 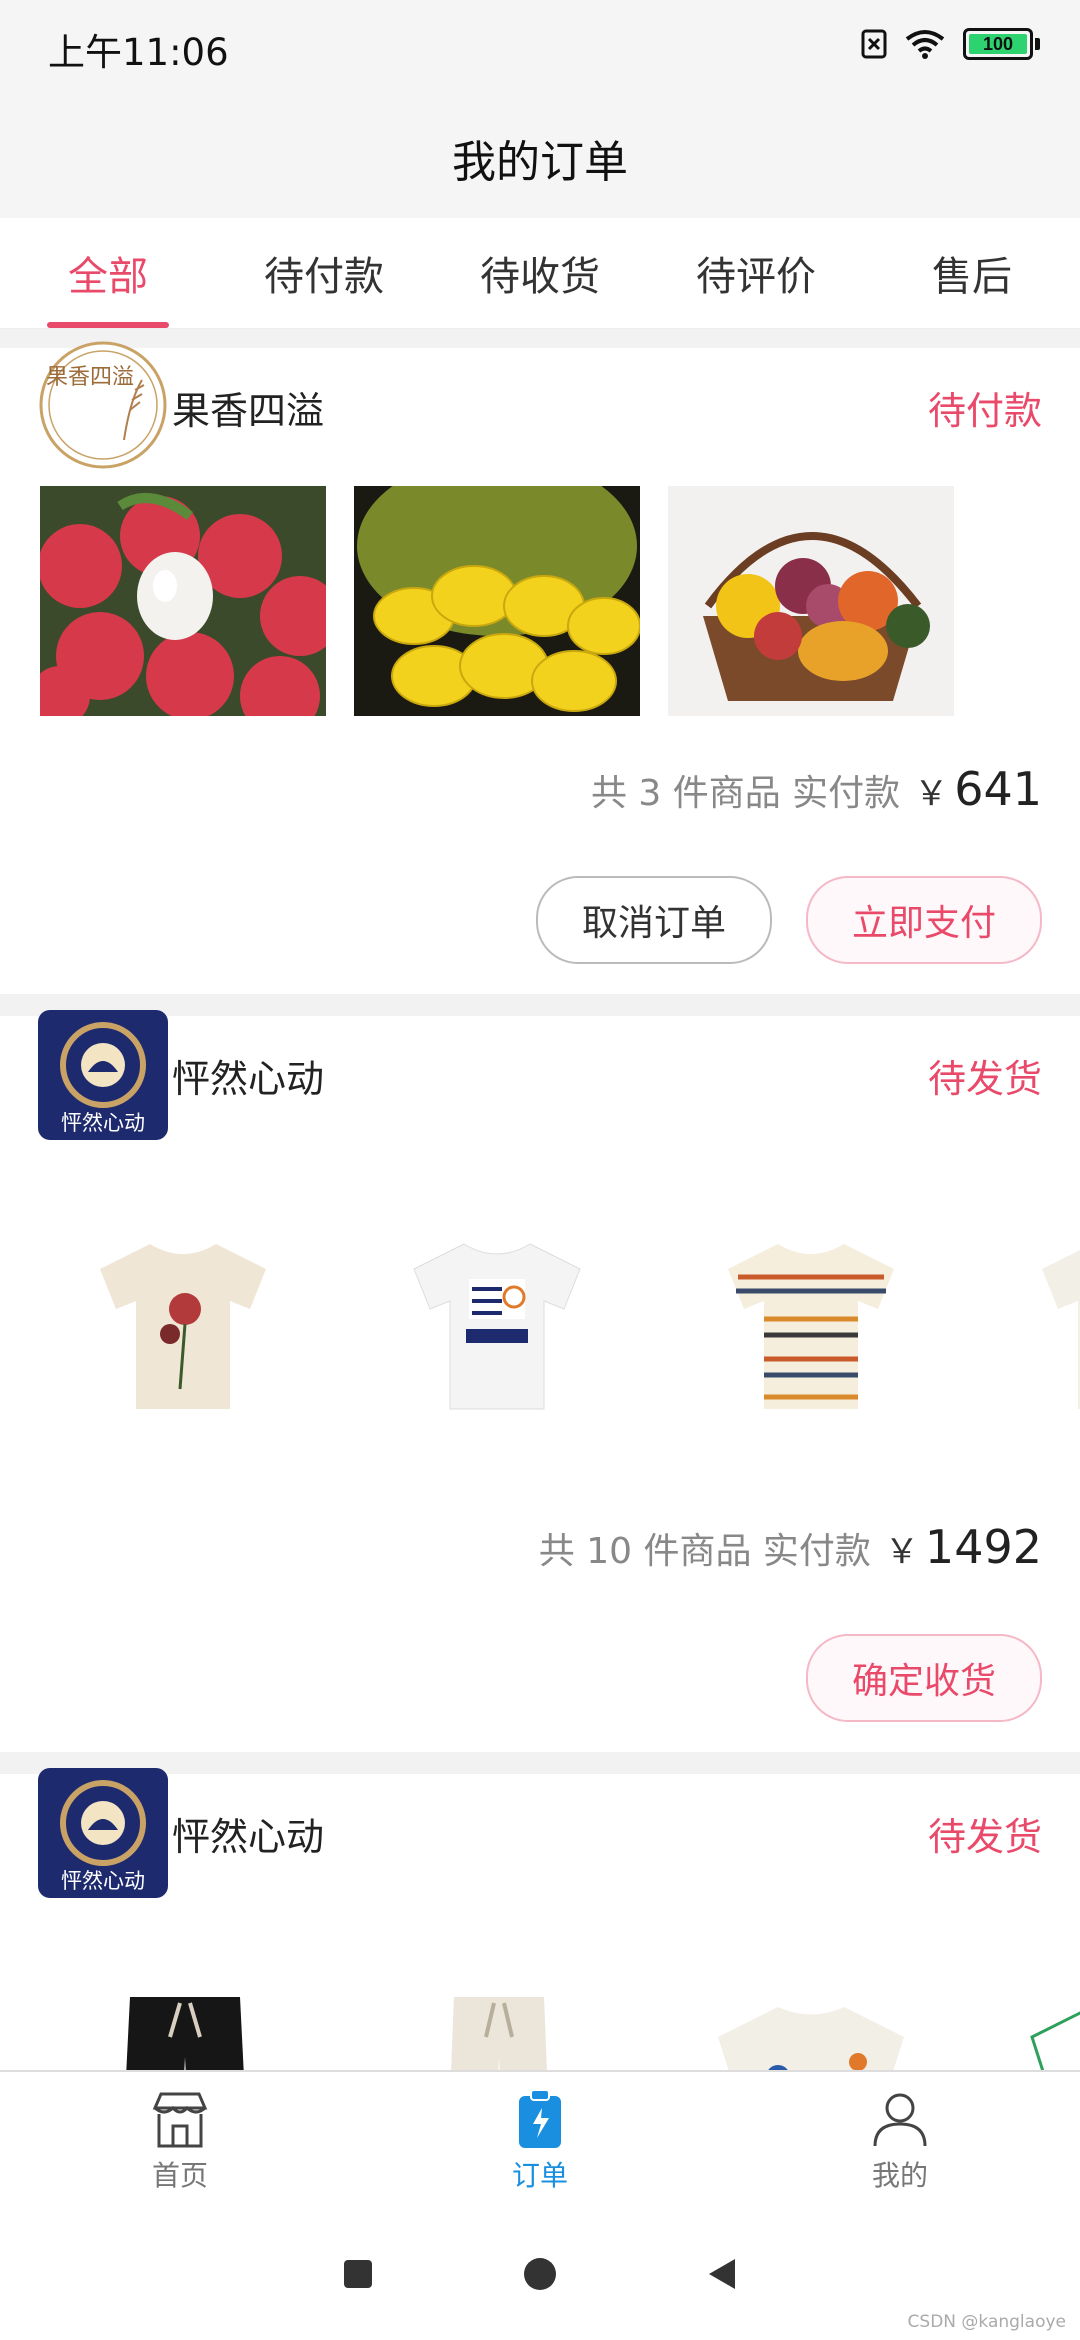 I want to click on tab-pending-receipt: 待收货, so click(x=540, y=273).